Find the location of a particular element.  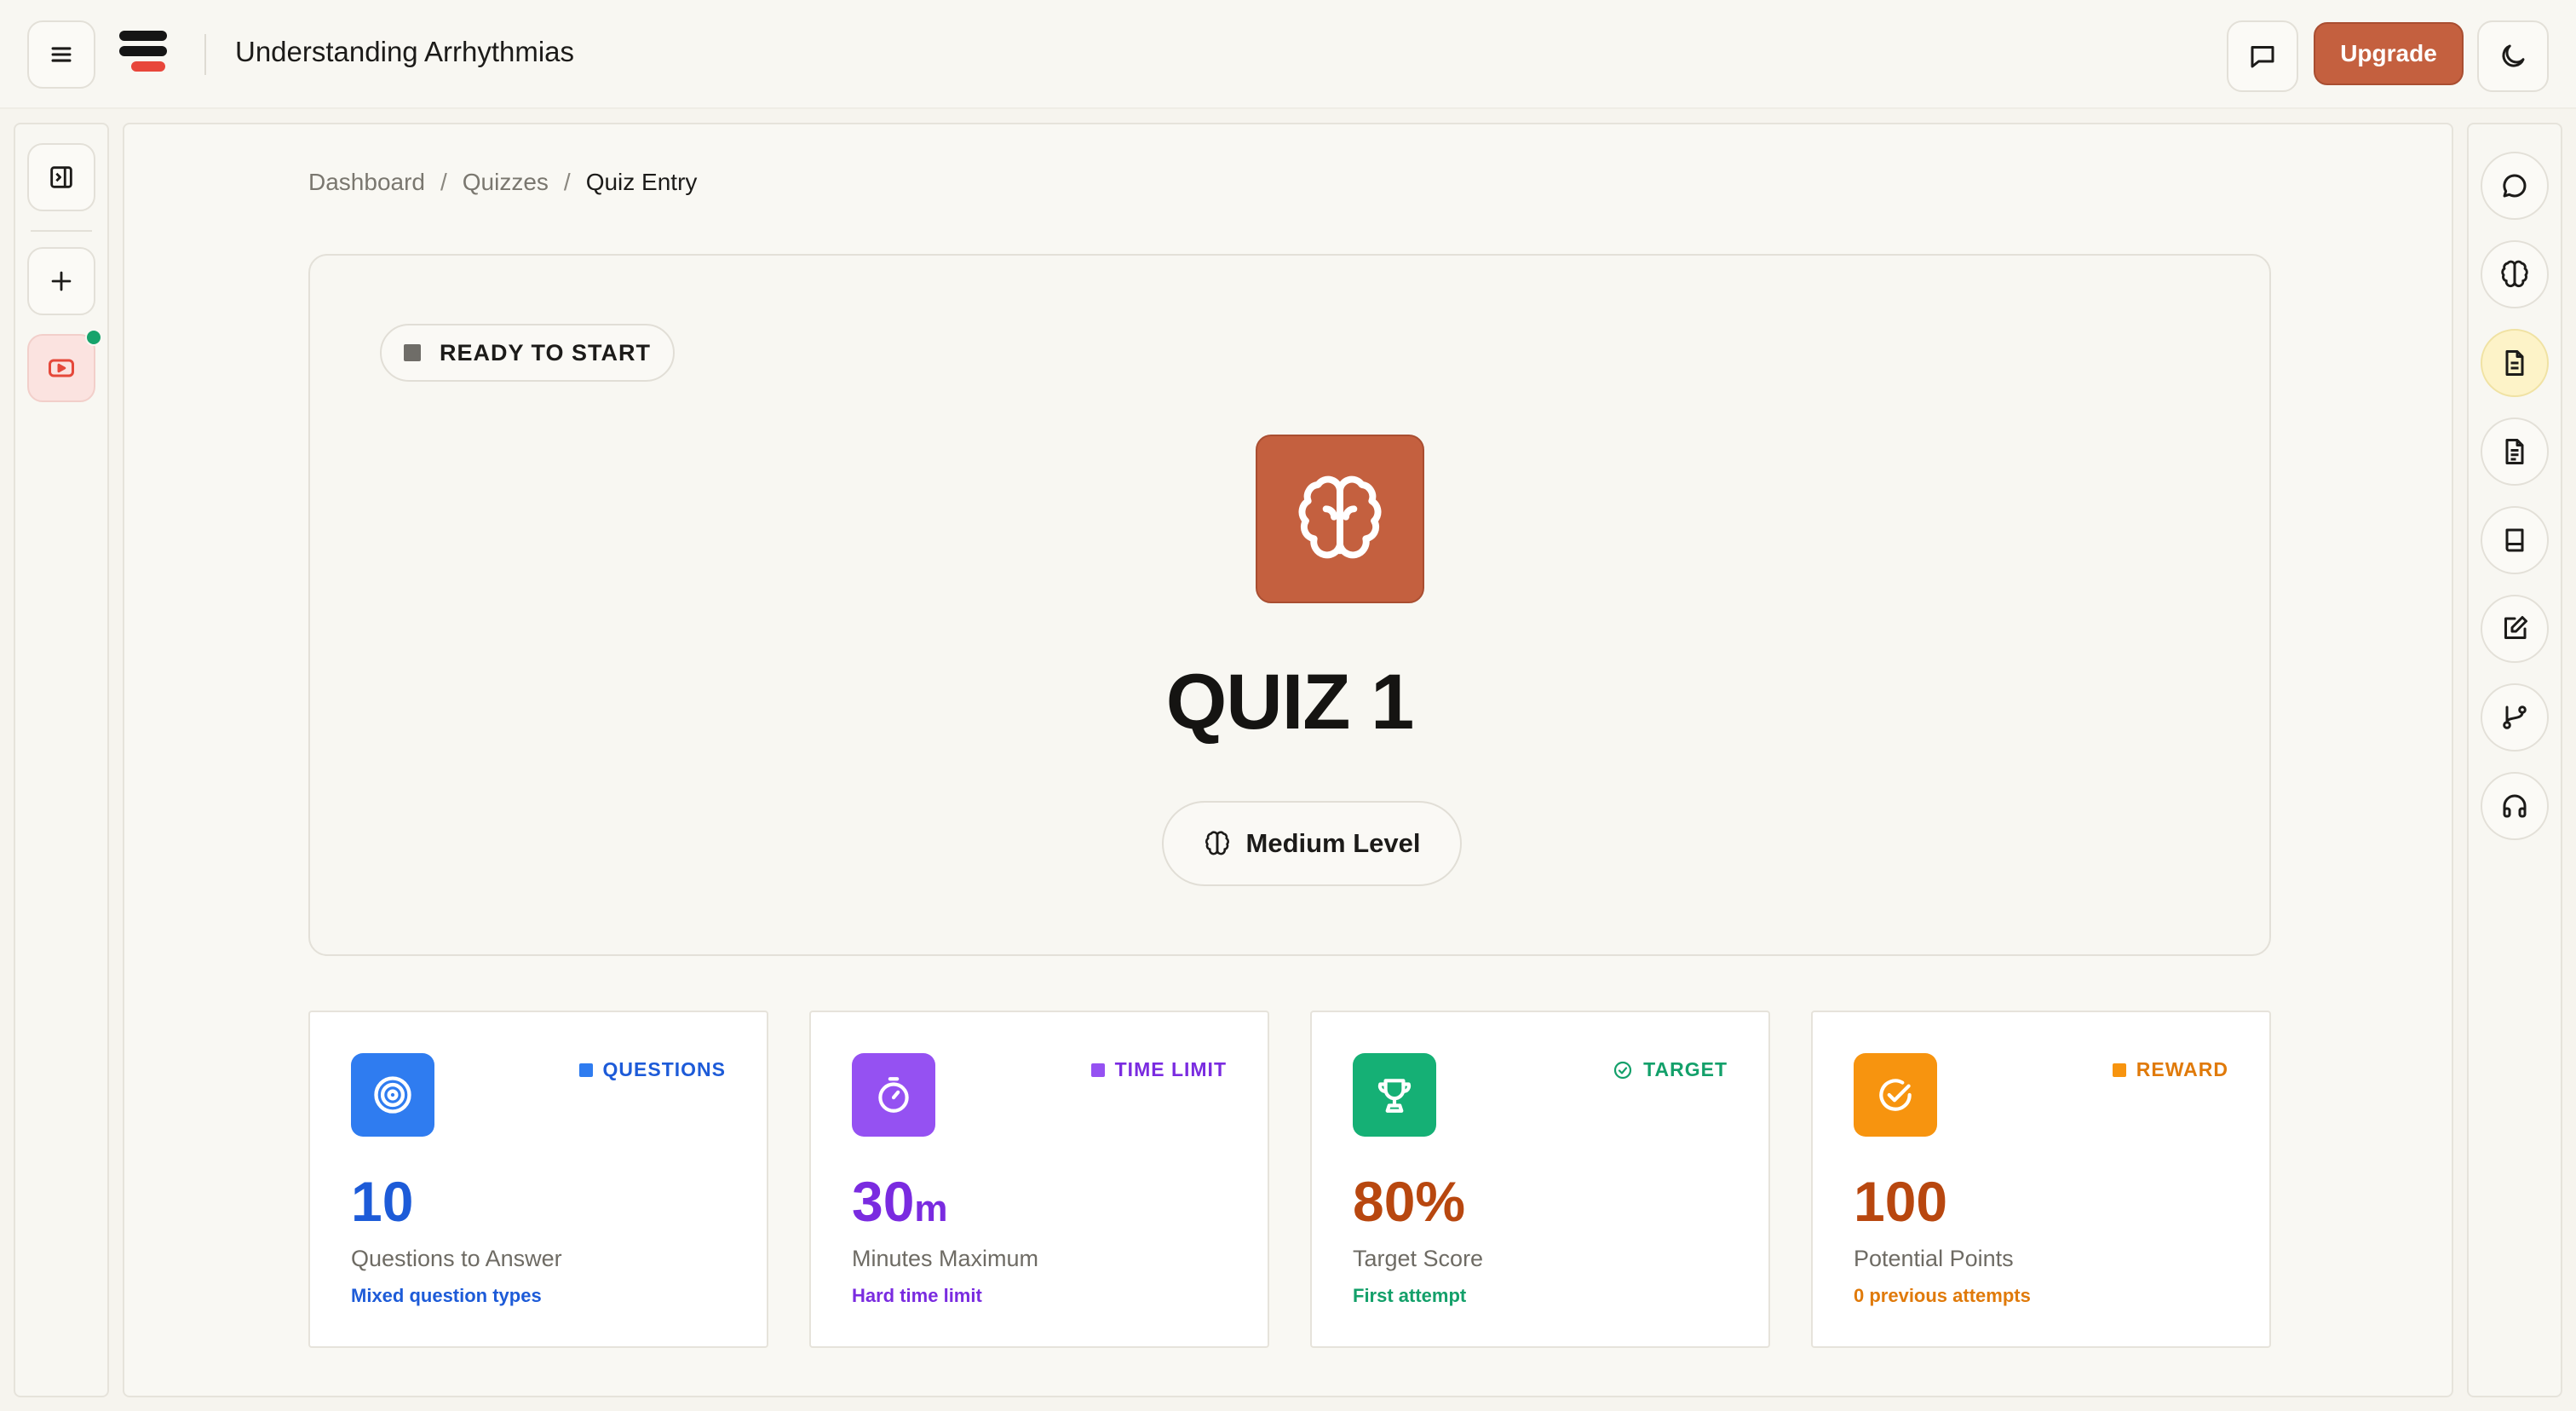

chat-tool-button is located at coordinates (2515, 186).